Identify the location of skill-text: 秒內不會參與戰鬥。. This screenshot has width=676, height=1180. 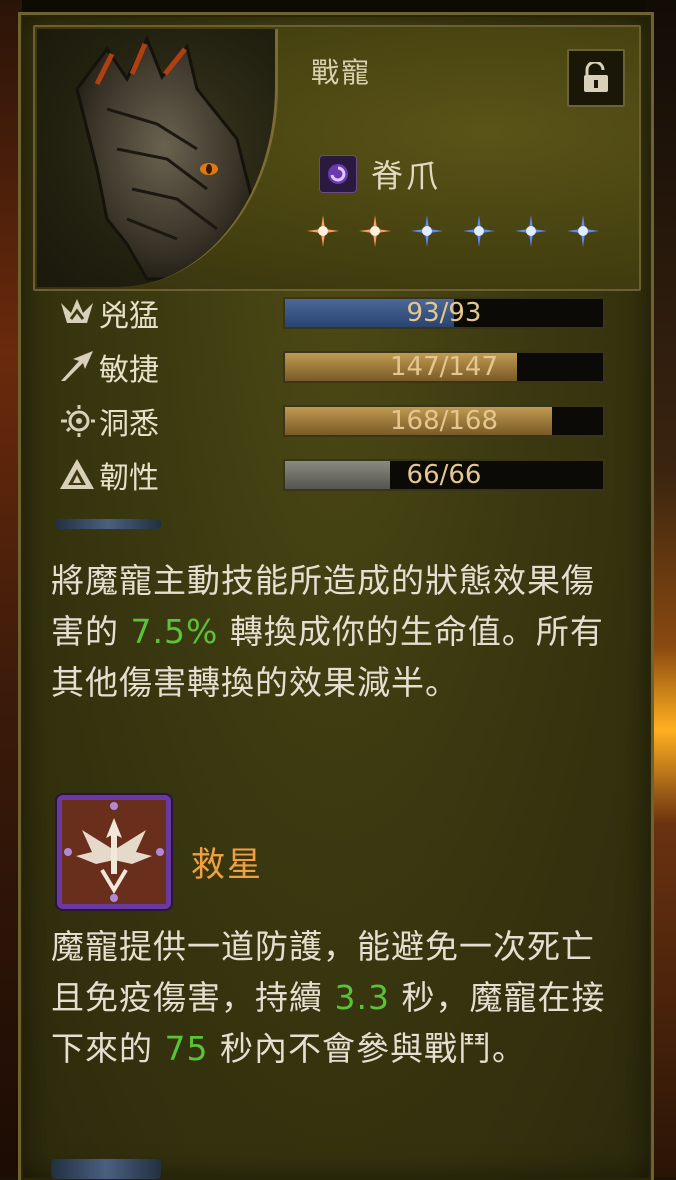
(367, 1048).